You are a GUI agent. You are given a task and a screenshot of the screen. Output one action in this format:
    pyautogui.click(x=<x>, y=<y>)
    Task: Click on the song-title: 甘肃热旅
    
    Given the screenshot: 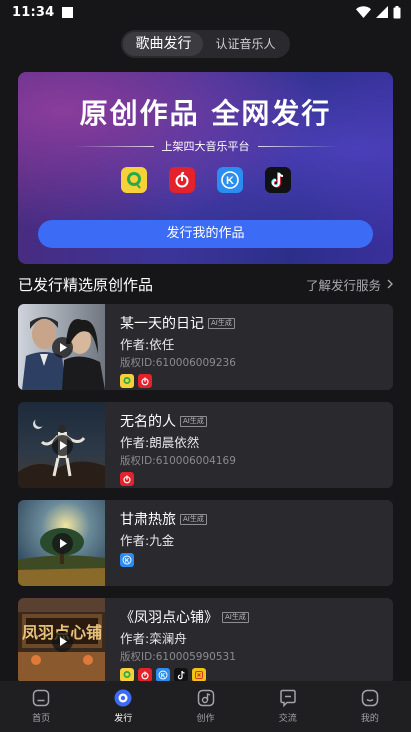 What is the action you would take?
    pyautogui.click(x=148, y=520)
    